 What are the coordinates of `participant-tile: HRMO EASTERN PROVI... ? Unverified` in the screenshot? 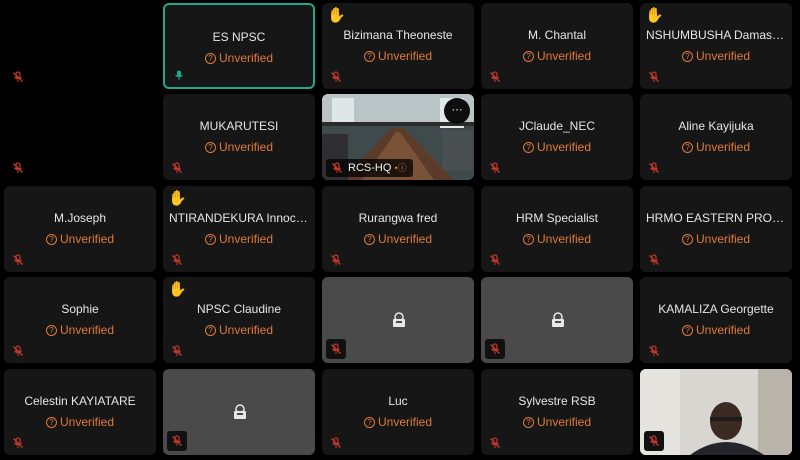 It's located at (716, 229).